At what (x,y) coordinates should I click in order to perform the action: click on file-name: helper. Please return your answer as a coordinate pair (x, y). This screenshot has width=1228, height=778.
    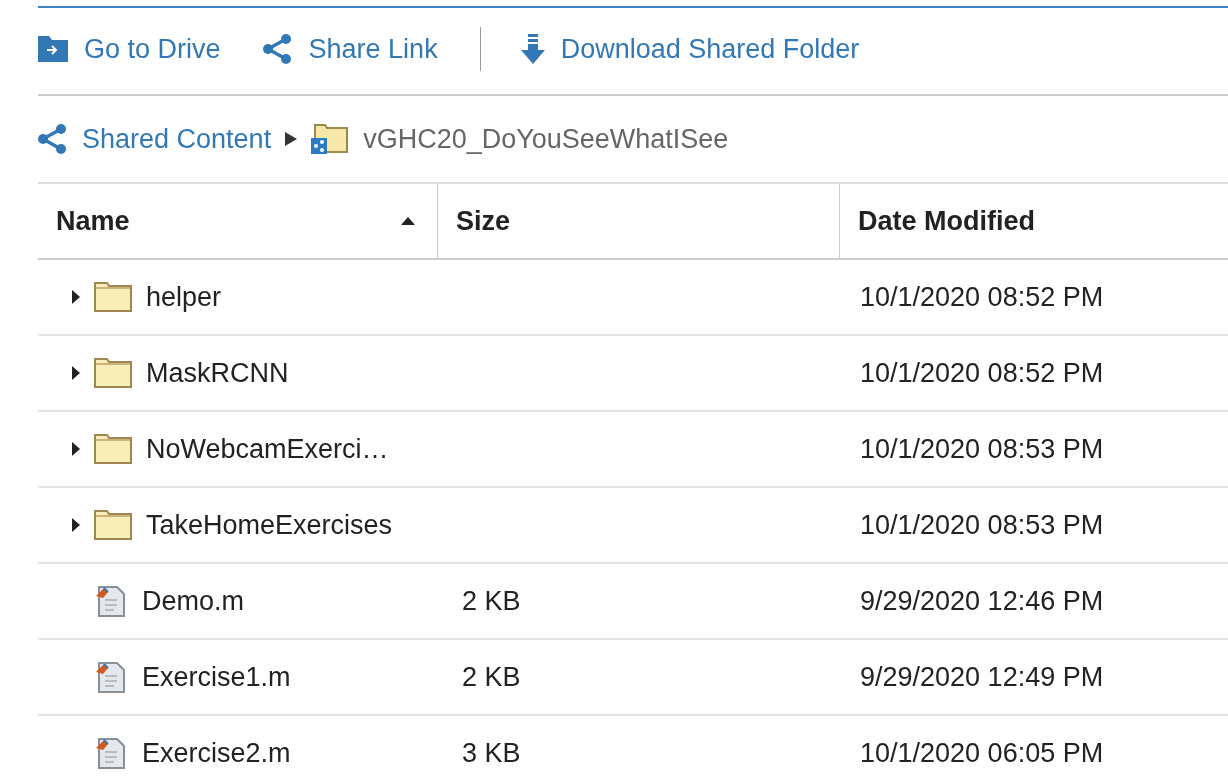
    Looking at the image, I should click on (184, 297).